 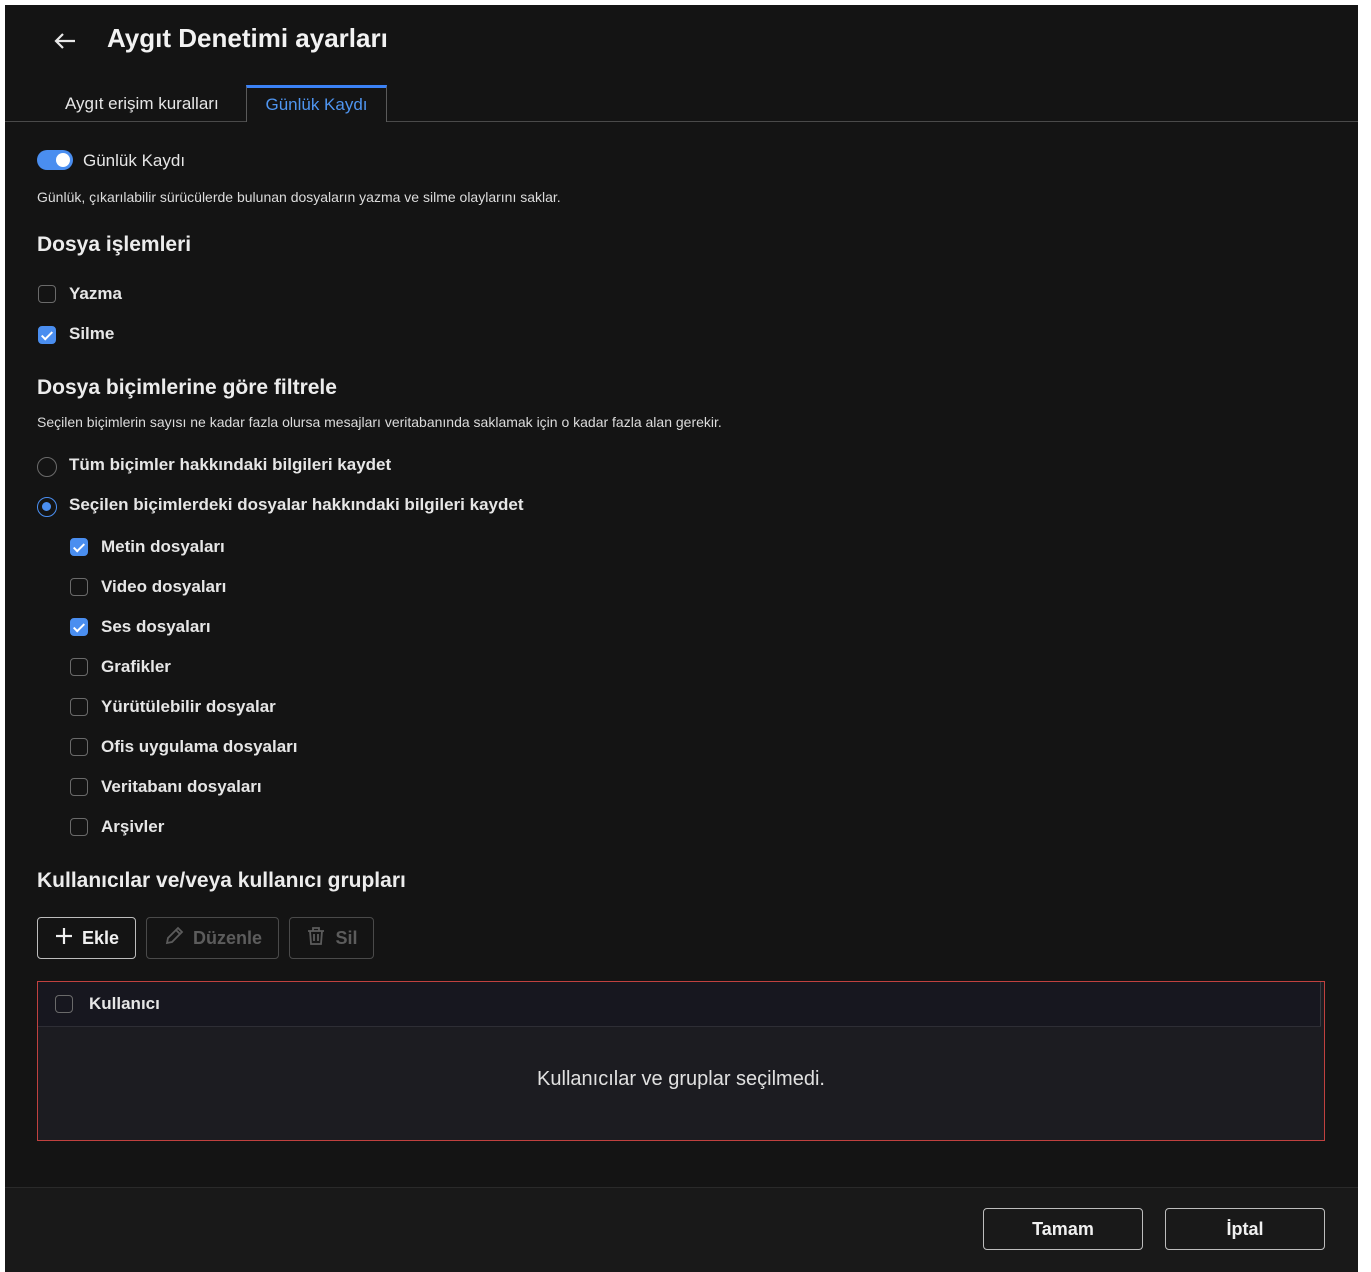 I want to click on table-header: Kullanıcı, so click(x=679, y=1004).